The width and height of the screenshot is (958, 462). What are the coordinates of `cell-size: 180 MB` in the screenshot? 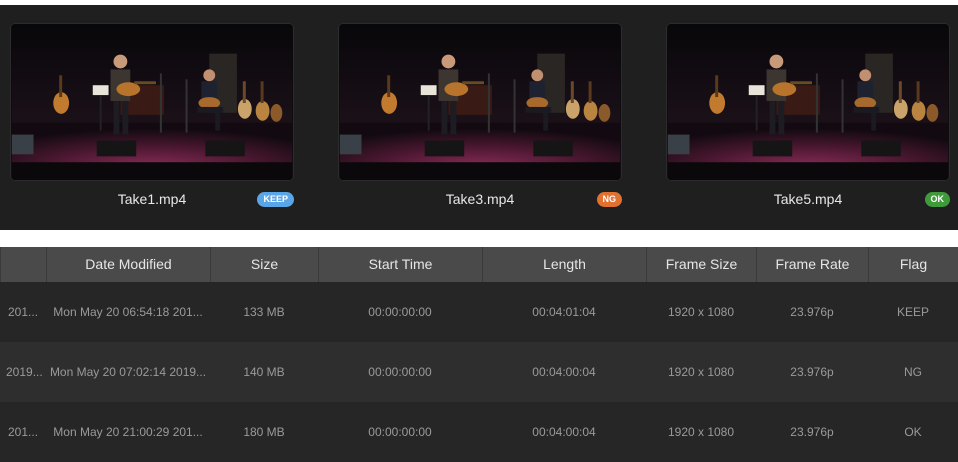 It's located at (264, 432).